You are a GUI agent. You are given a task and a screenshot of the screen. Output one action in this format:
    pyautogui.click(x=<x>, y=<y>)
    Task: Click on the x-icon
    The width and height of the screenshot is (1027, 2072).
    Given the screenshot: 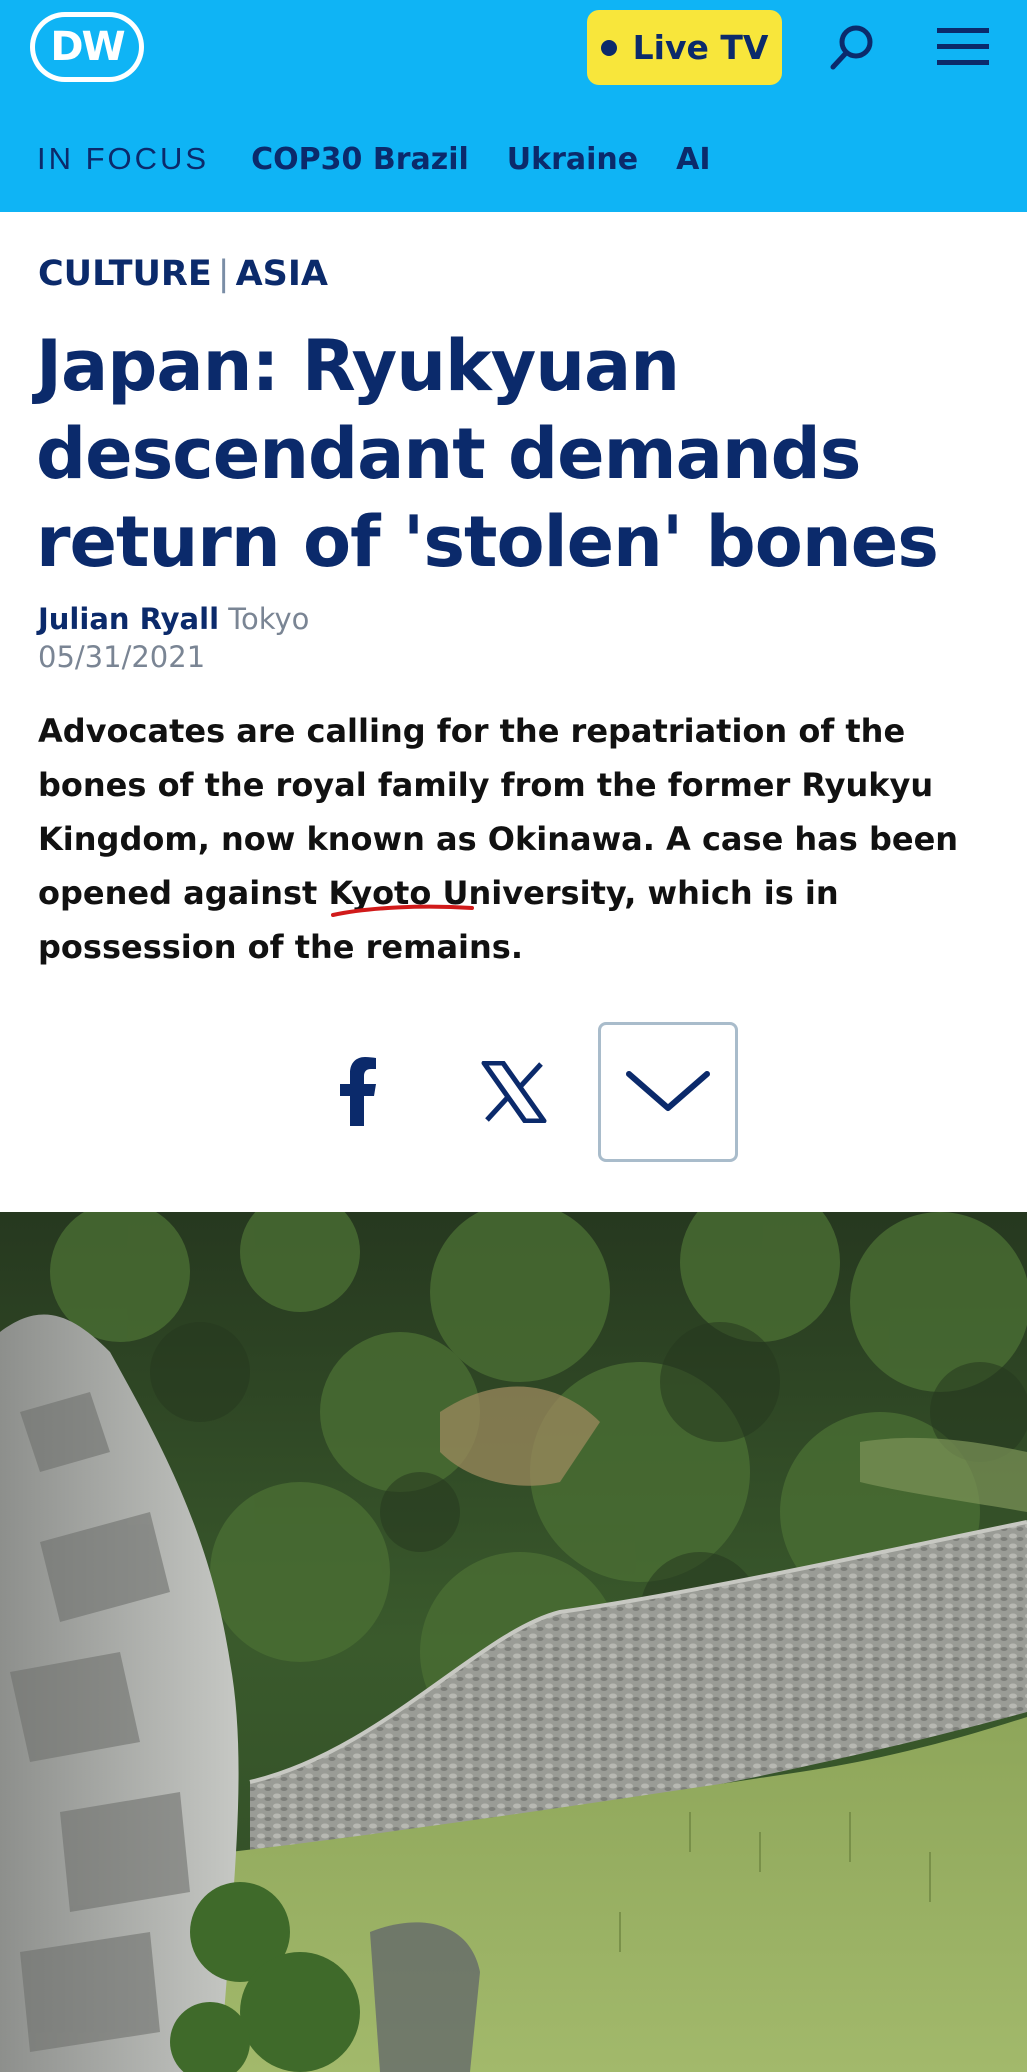 What is the action you would take?
    pyautogui.click(x=514, y=1092)
    